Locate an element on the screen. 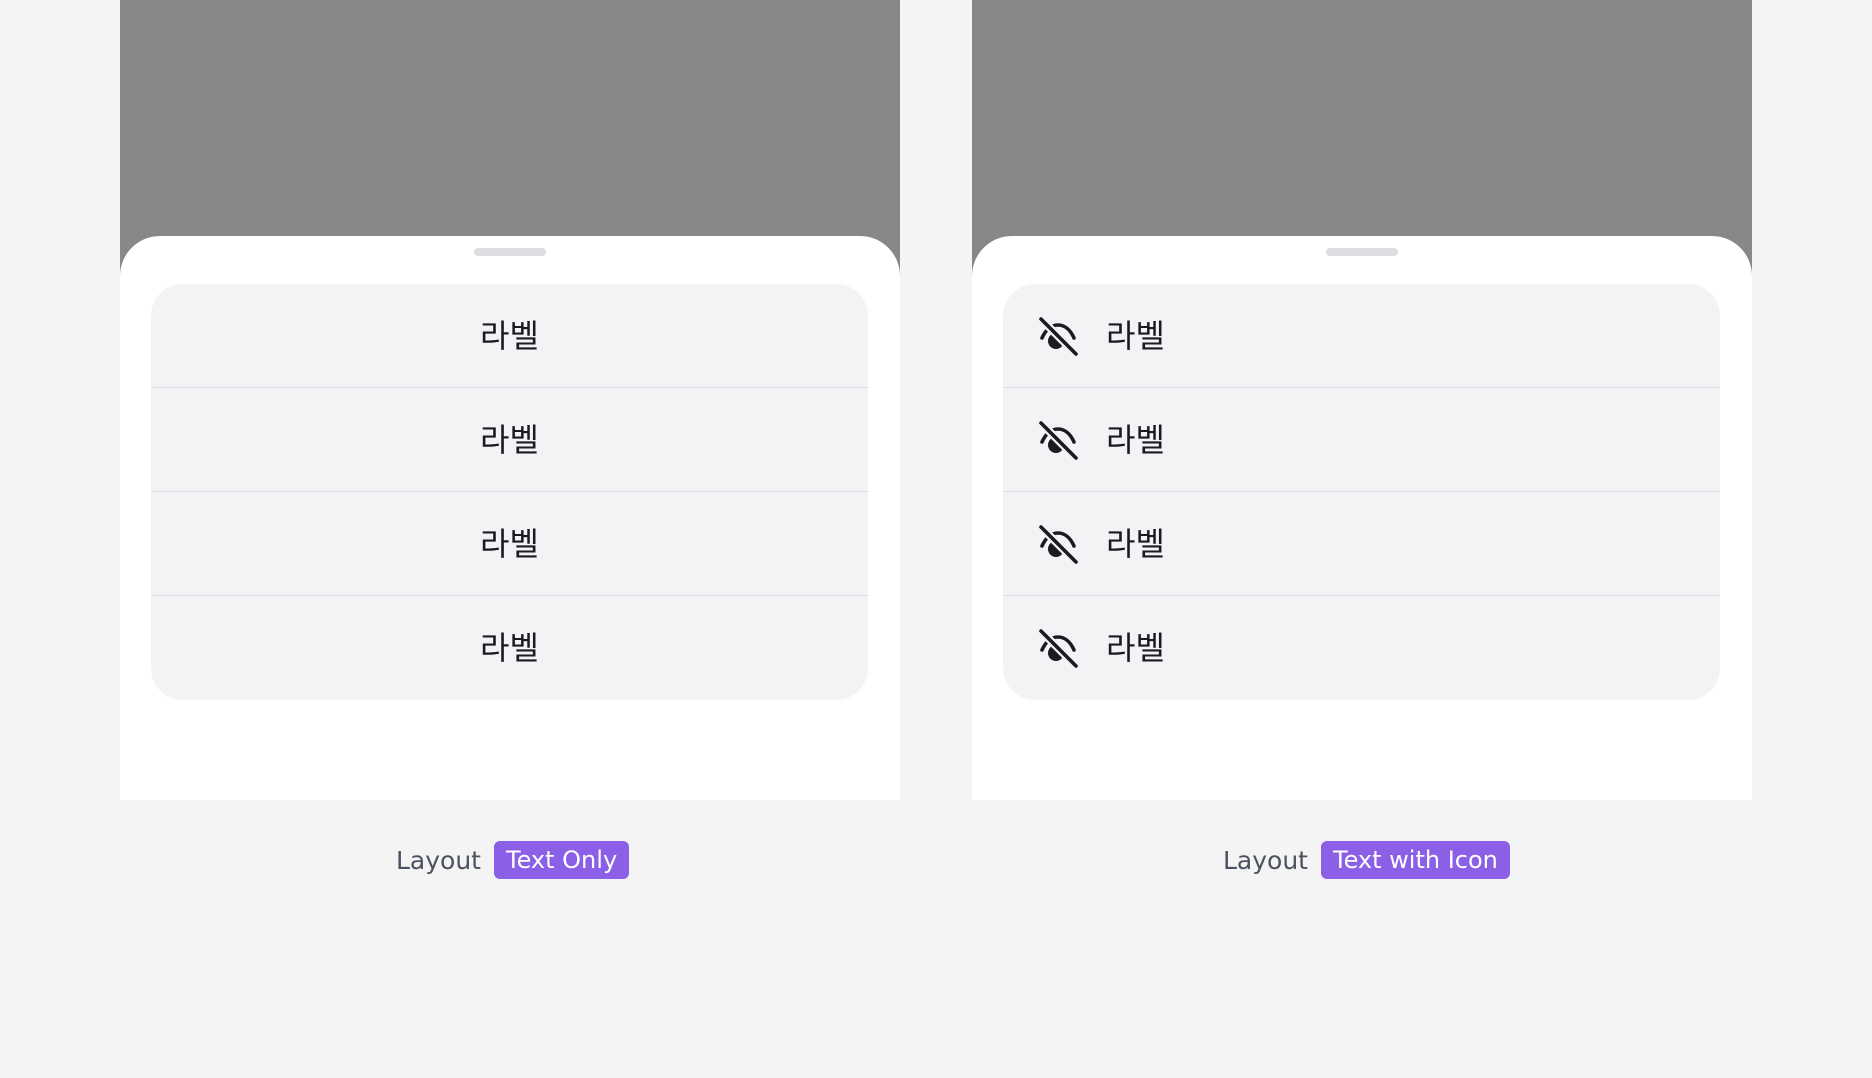  action-list-text-with-icon: 라벨 라벨 라벨 라벨 is located at coordinates (1361, 492).